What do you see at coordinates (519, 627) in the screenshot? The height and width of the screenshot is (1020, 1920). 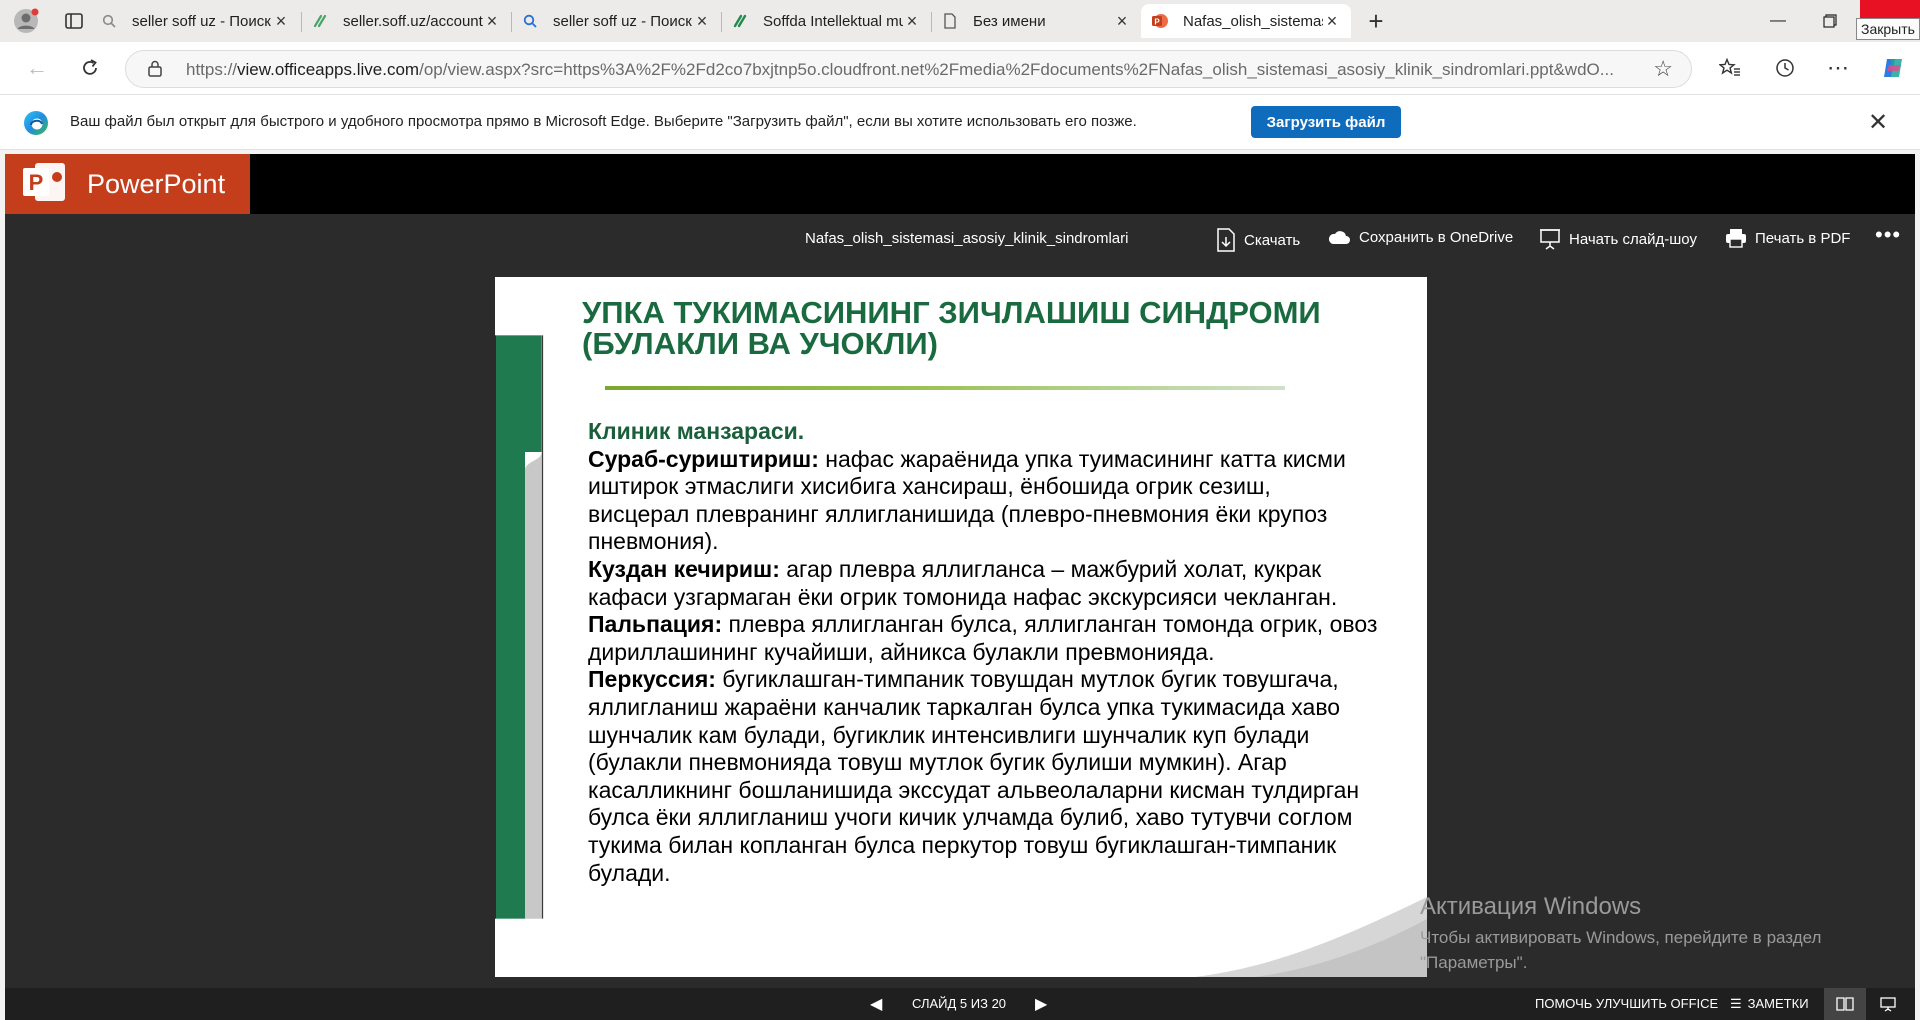 I see `slide-green-decoration` at bounding box center [519, 627].